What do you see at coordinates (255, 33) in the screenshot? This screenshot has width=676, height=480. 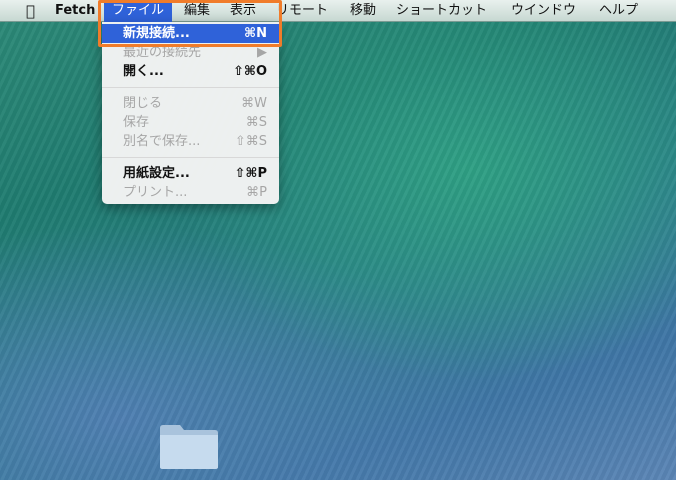 I see `shortcut-label: ⌘N` at bounding box center [255, 33].